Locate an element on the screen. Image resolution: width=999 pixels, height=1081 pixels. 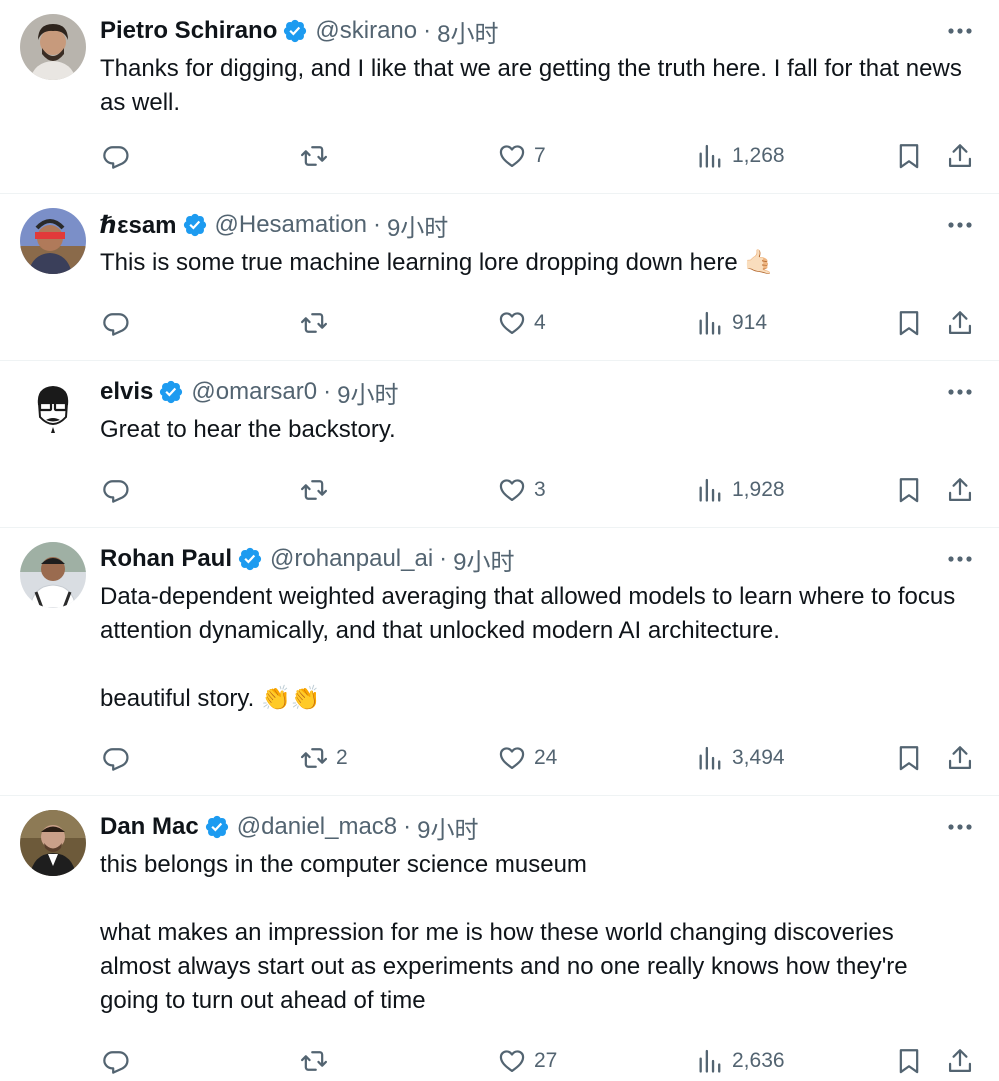
author-name: Dan Mac is located at coordinates (149, 827).